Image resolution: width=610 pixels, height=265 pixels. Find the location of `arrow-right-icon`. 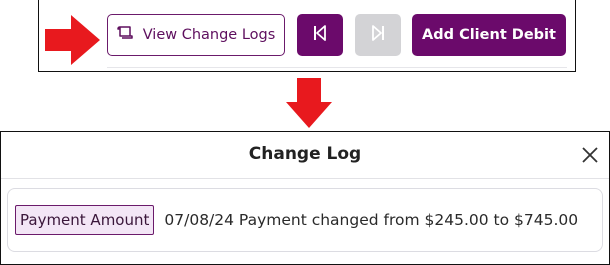

arrow-right-icon is located at coordinates (72, 40).